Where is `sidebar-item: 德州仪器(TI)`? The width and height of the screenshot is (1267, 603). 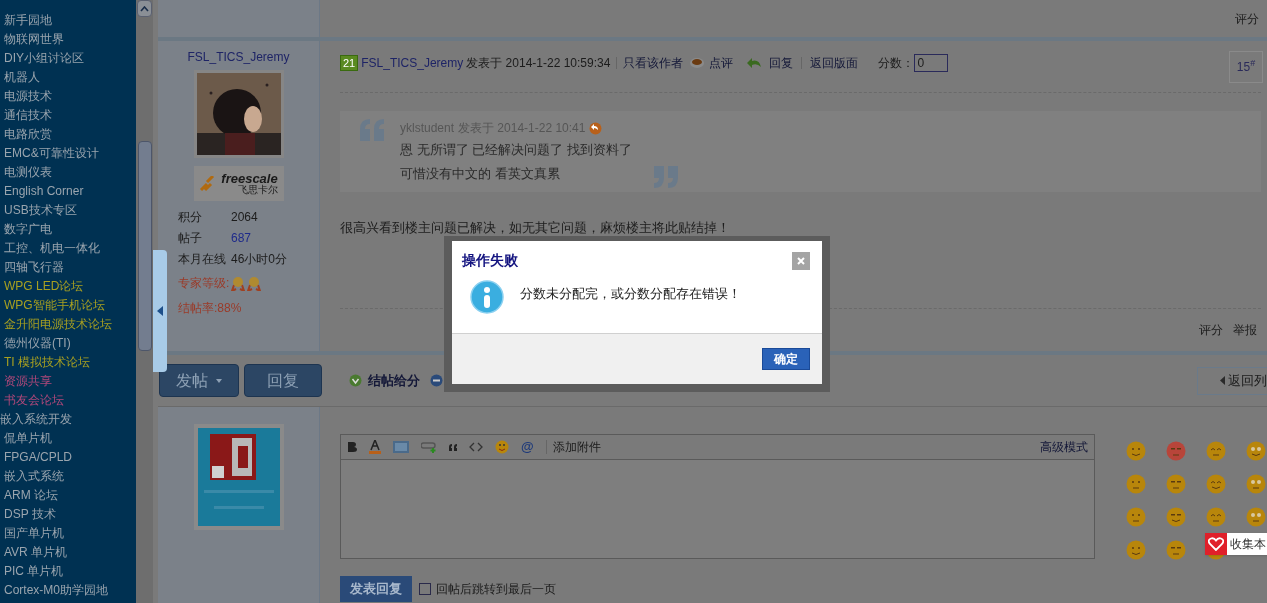 sidebar-item: 德州仪器(TI) is located at coordinates (68, 343).